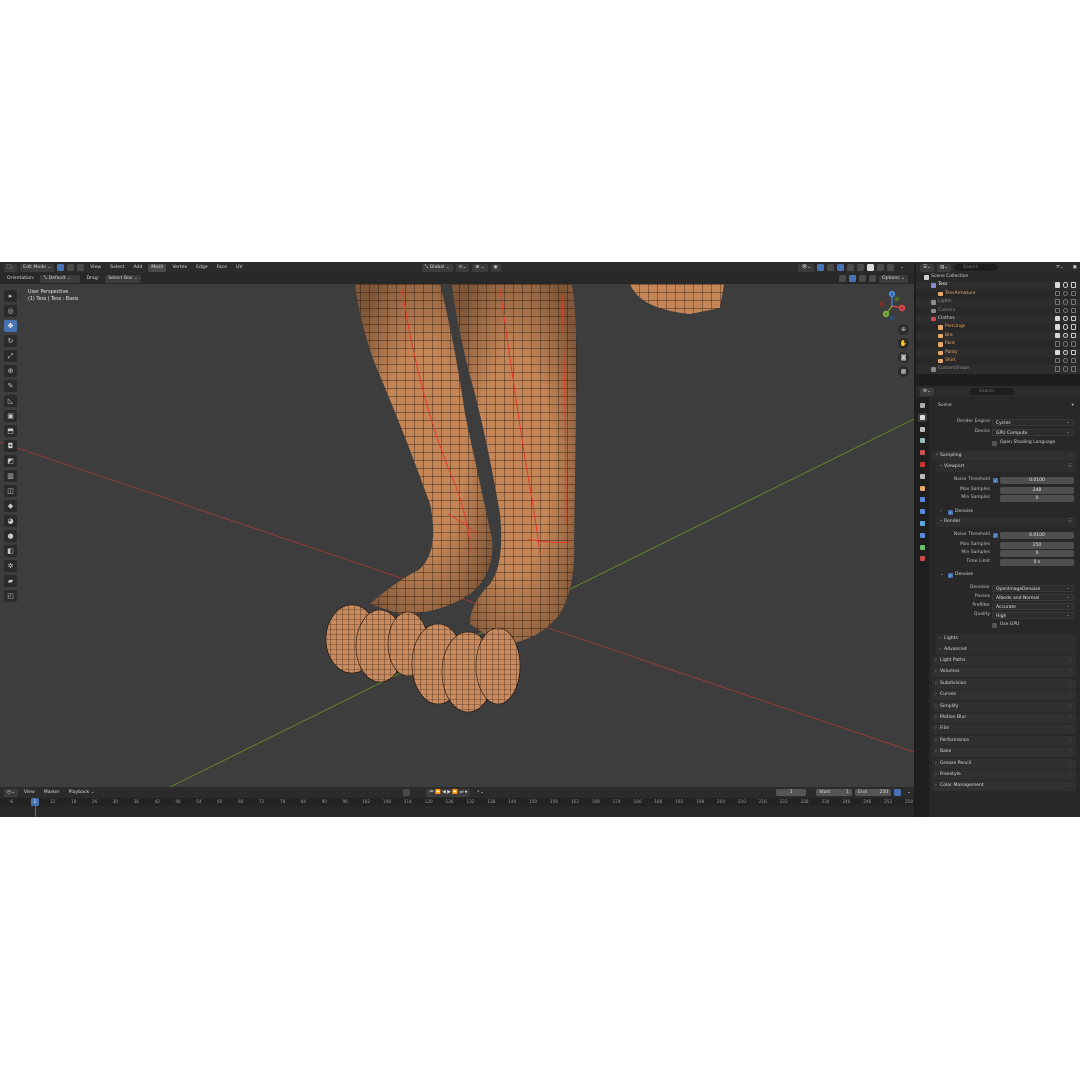 This screenshot has width=1080, height=1080. I want to click on outliner-row: Piercings, so click(998, 327).